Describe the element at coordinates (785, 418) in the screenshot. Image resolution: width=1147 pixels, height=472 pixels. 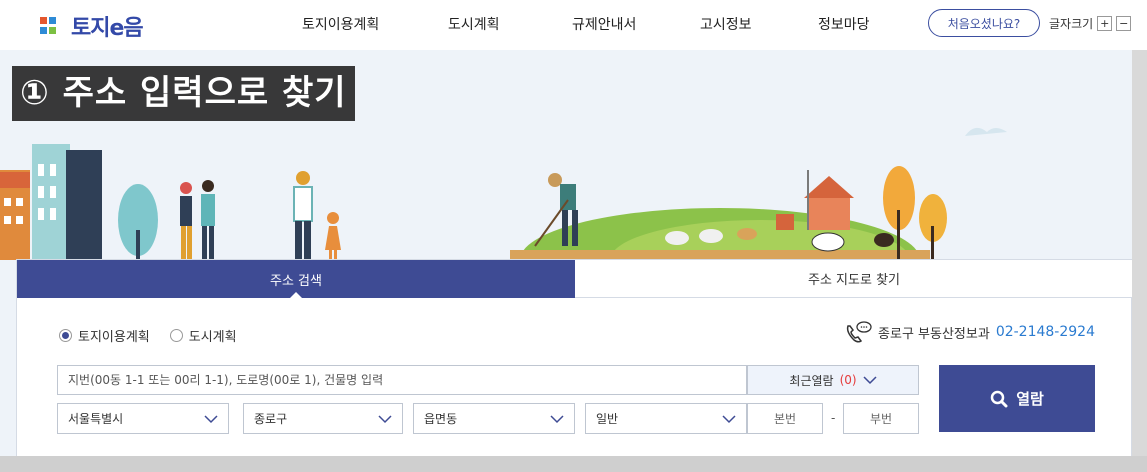
I see `main-number-input: 본번` at that location.